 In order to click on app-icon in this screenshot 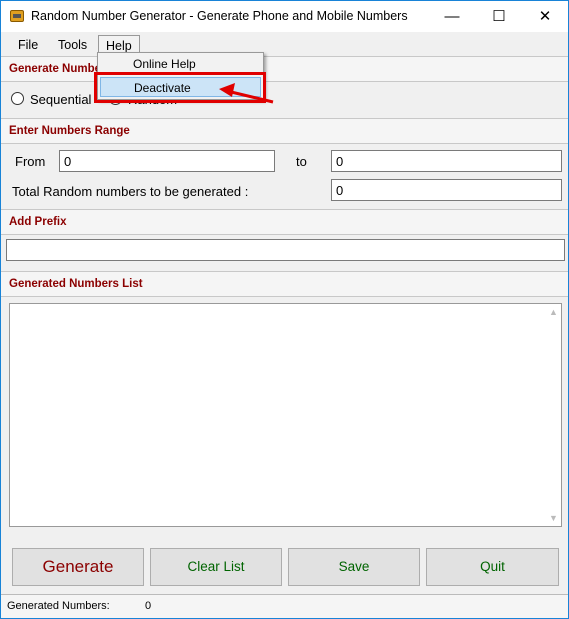, I will do `click(17, 16)`.